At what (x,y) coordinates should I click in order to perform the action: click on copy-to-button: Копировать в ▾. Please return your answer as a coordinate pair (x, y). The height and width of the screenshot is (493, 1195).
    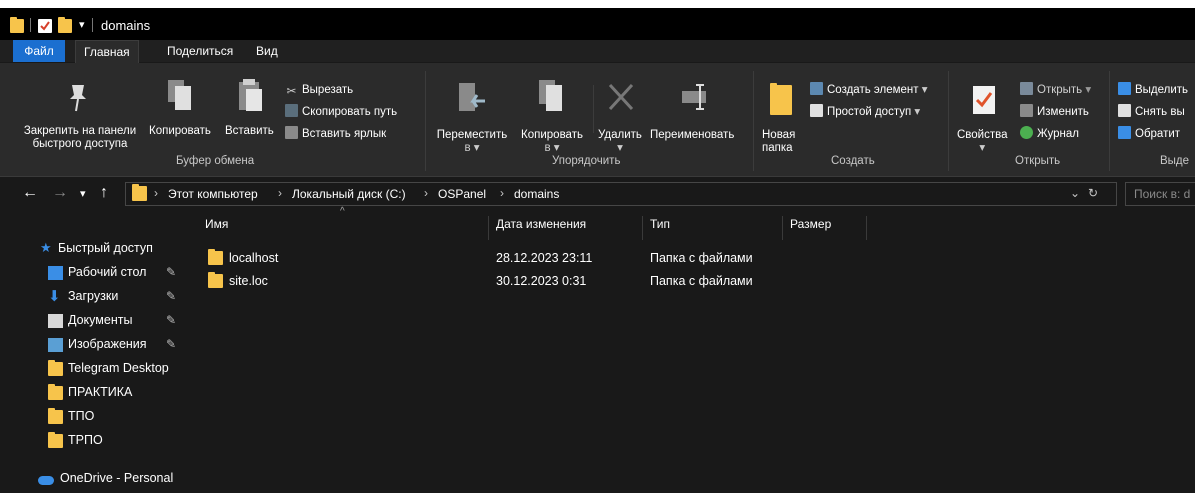
    Looking at the image, I should click on (552, 142).